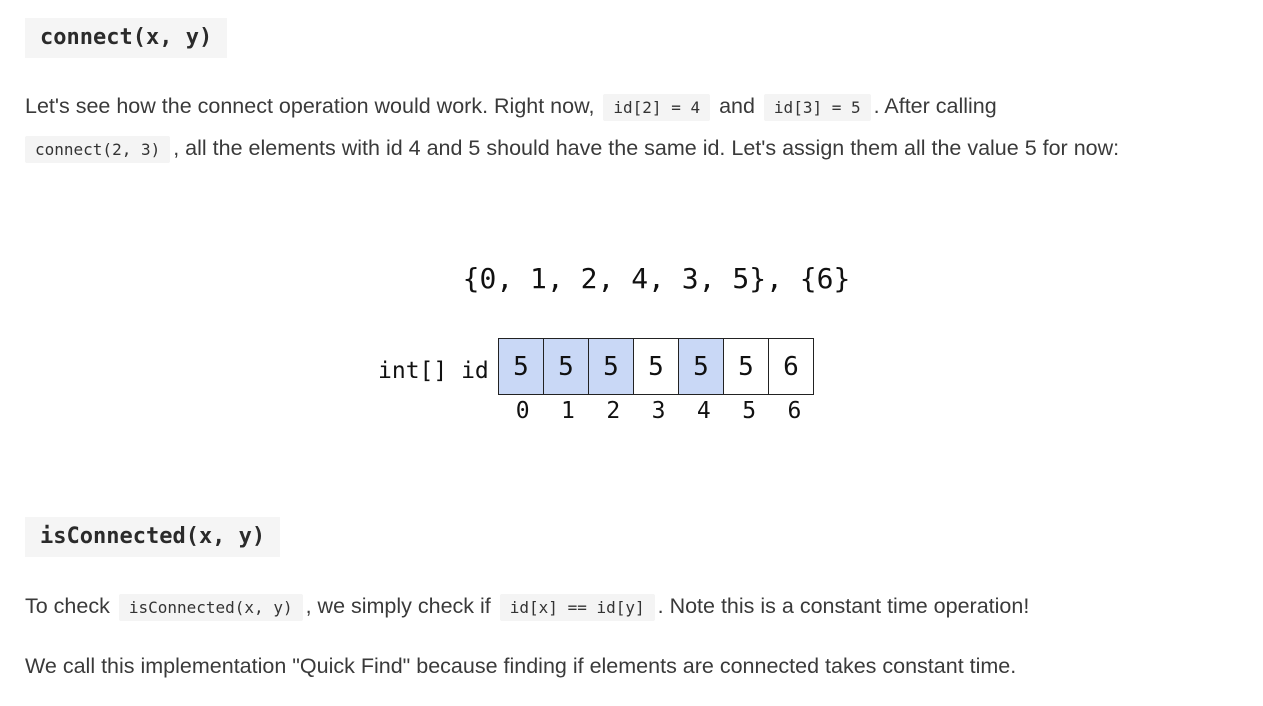 This screenshot has height=706, width=1263. What do you see at coordinates (577, 607) in the screenshot?
I see `inline-code: id[x] == id[y]` at bounding box center [577, 607].